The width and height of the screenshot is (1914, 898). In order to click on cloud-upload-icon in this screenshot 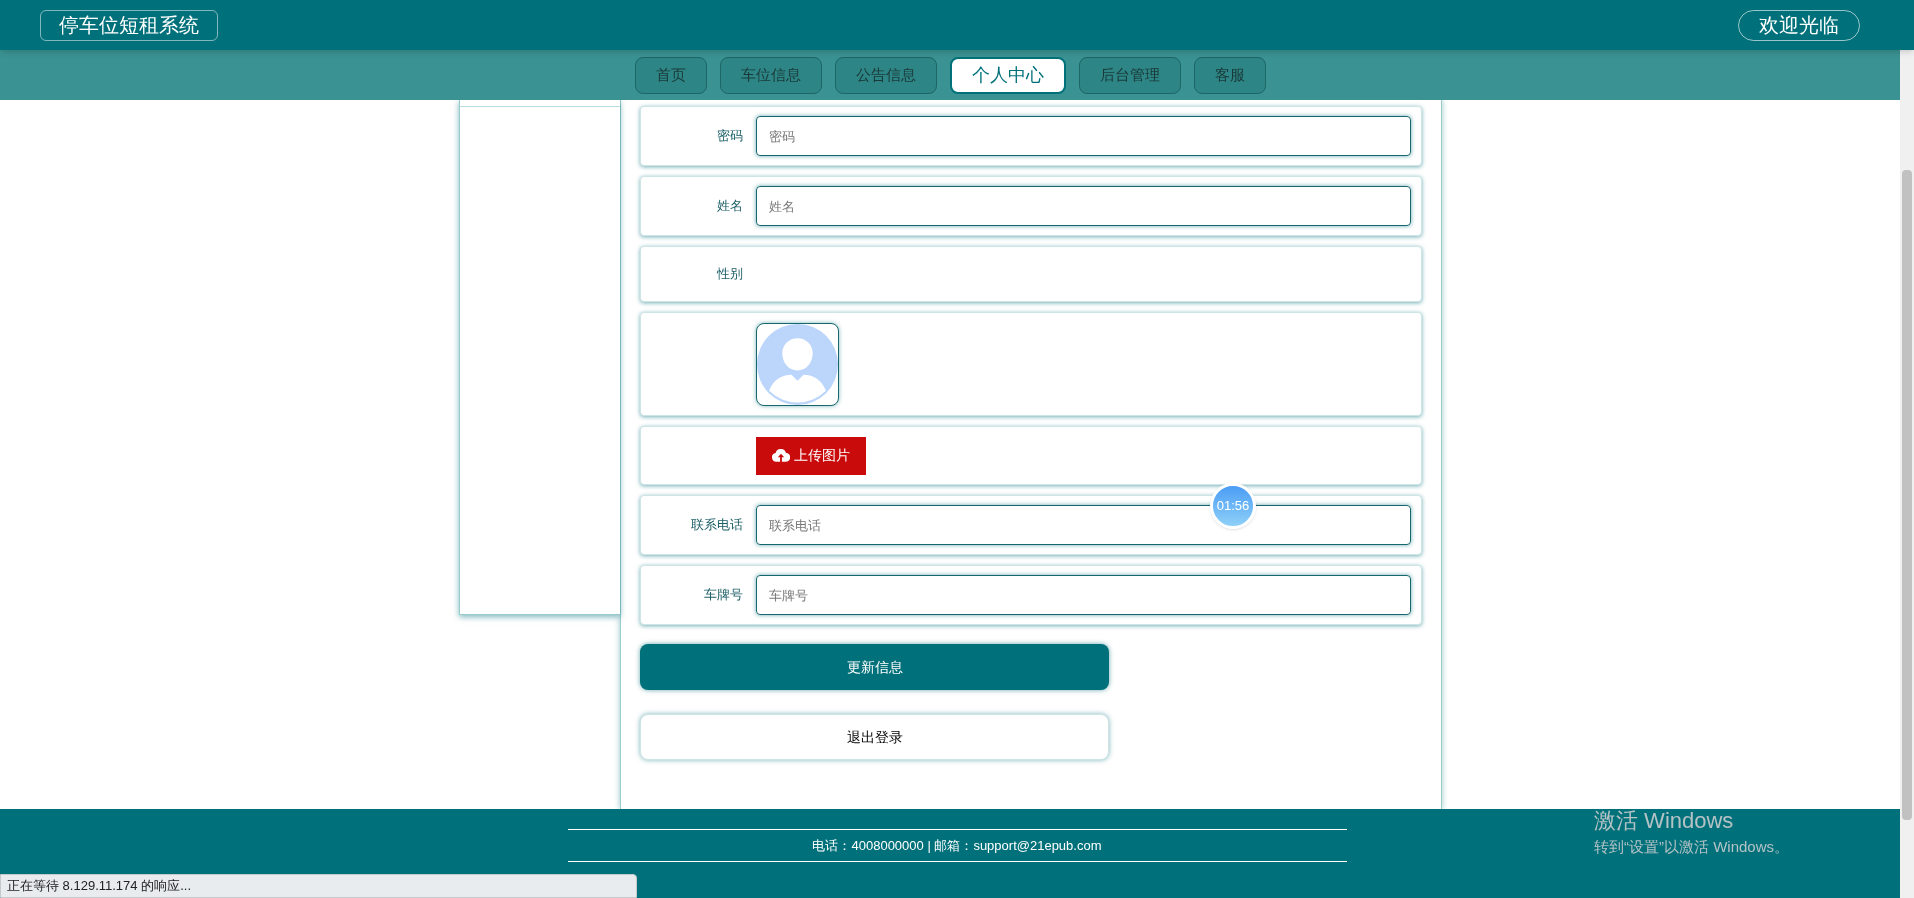, I will do `click(781, 455)`.